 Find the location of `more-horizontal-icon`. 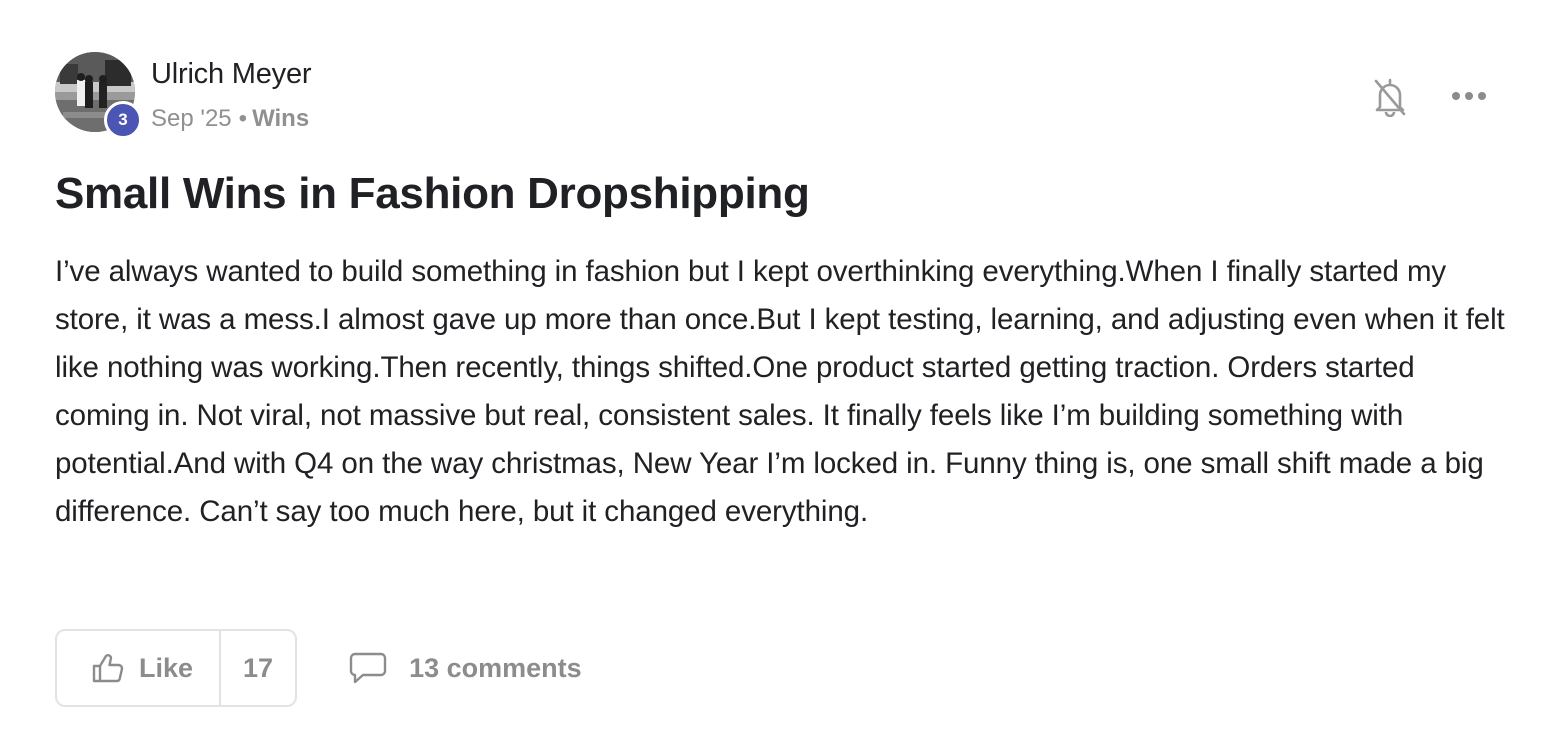

more-horizontal-icon is located at coordinates (1469, 96).